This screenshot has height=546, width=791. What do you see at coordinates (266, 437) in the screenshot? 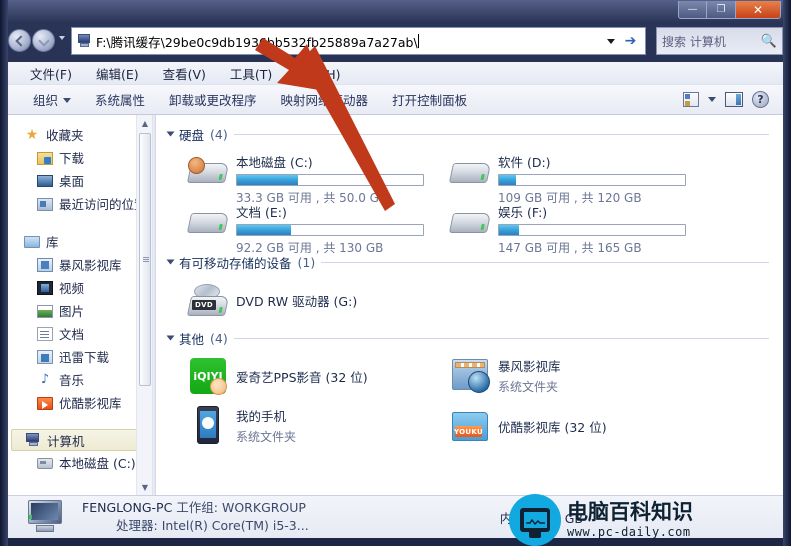
I see `item-subtitle: 系统文件夹` at bounding box center [266, 437].